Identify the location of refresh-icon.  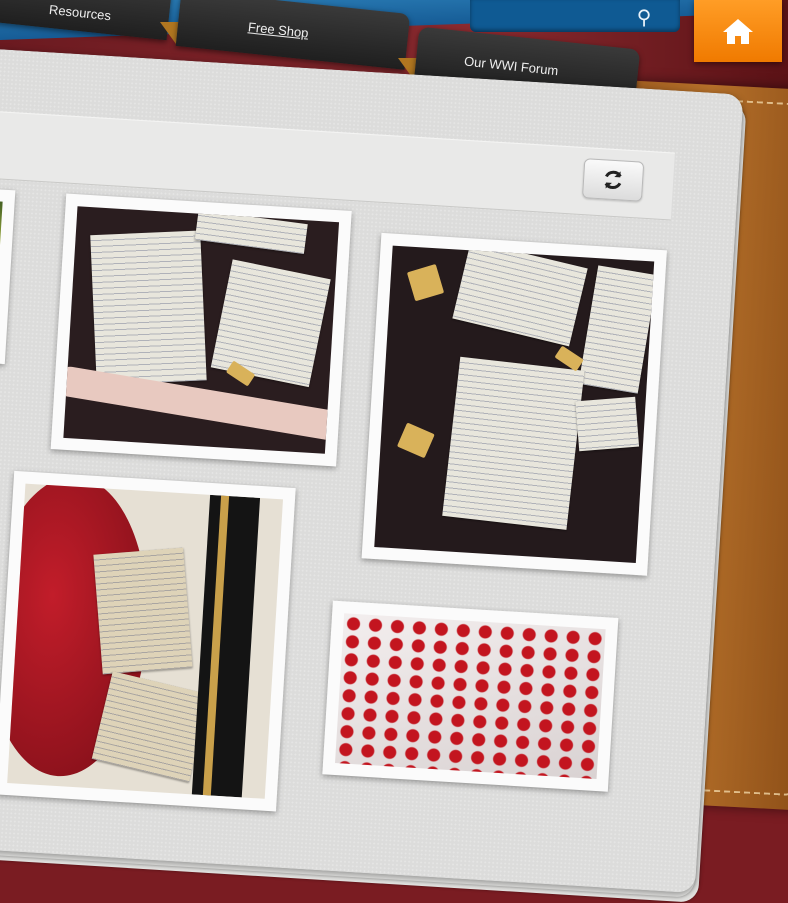
(613, 180).